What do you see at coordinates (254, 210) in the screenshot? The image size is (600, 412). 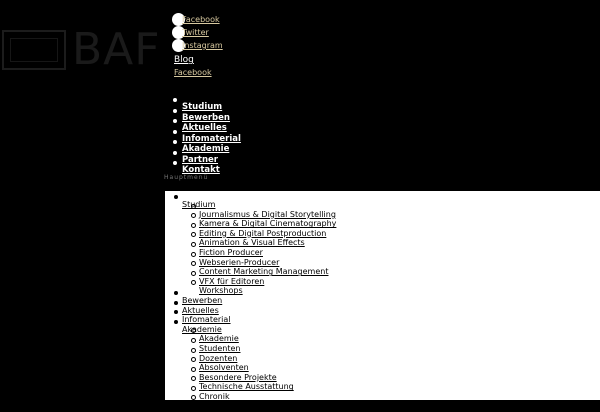 I see `submenu-subitem: Journalismus & Digital Storytelling` at bounding box center [254, 210].